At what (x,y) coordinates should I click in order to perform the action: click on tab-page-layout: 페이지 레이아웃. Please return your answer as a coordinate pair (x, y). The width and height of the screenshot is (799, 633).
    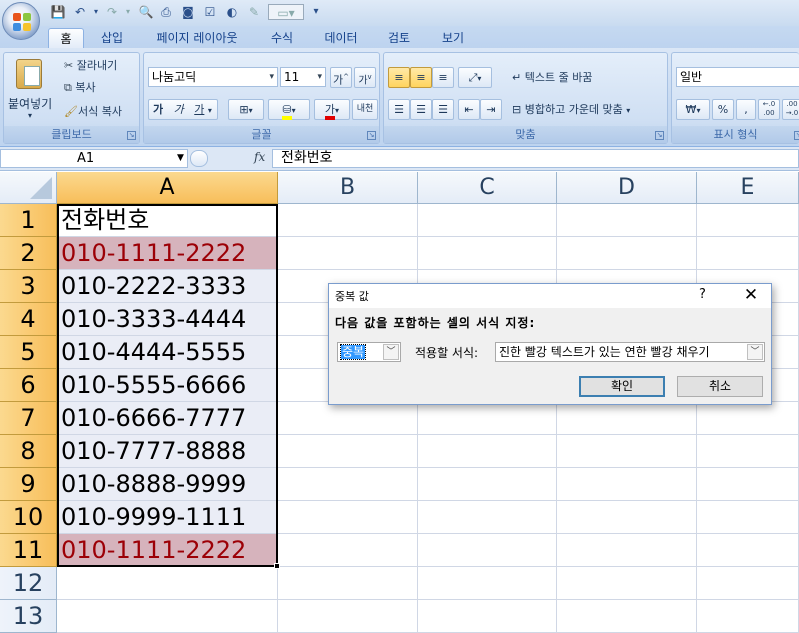
    Looking at the image, I should click on (197, 38).